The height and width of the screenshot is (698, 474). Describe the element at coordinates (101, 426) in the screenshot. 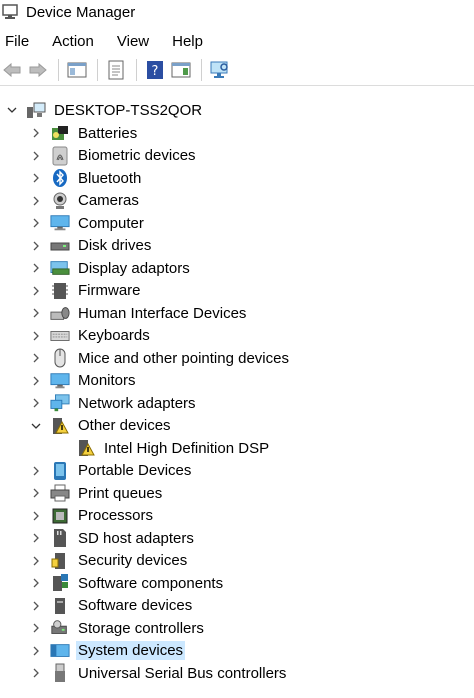

I see `tree-item-other-devices: Other devices` at that location.